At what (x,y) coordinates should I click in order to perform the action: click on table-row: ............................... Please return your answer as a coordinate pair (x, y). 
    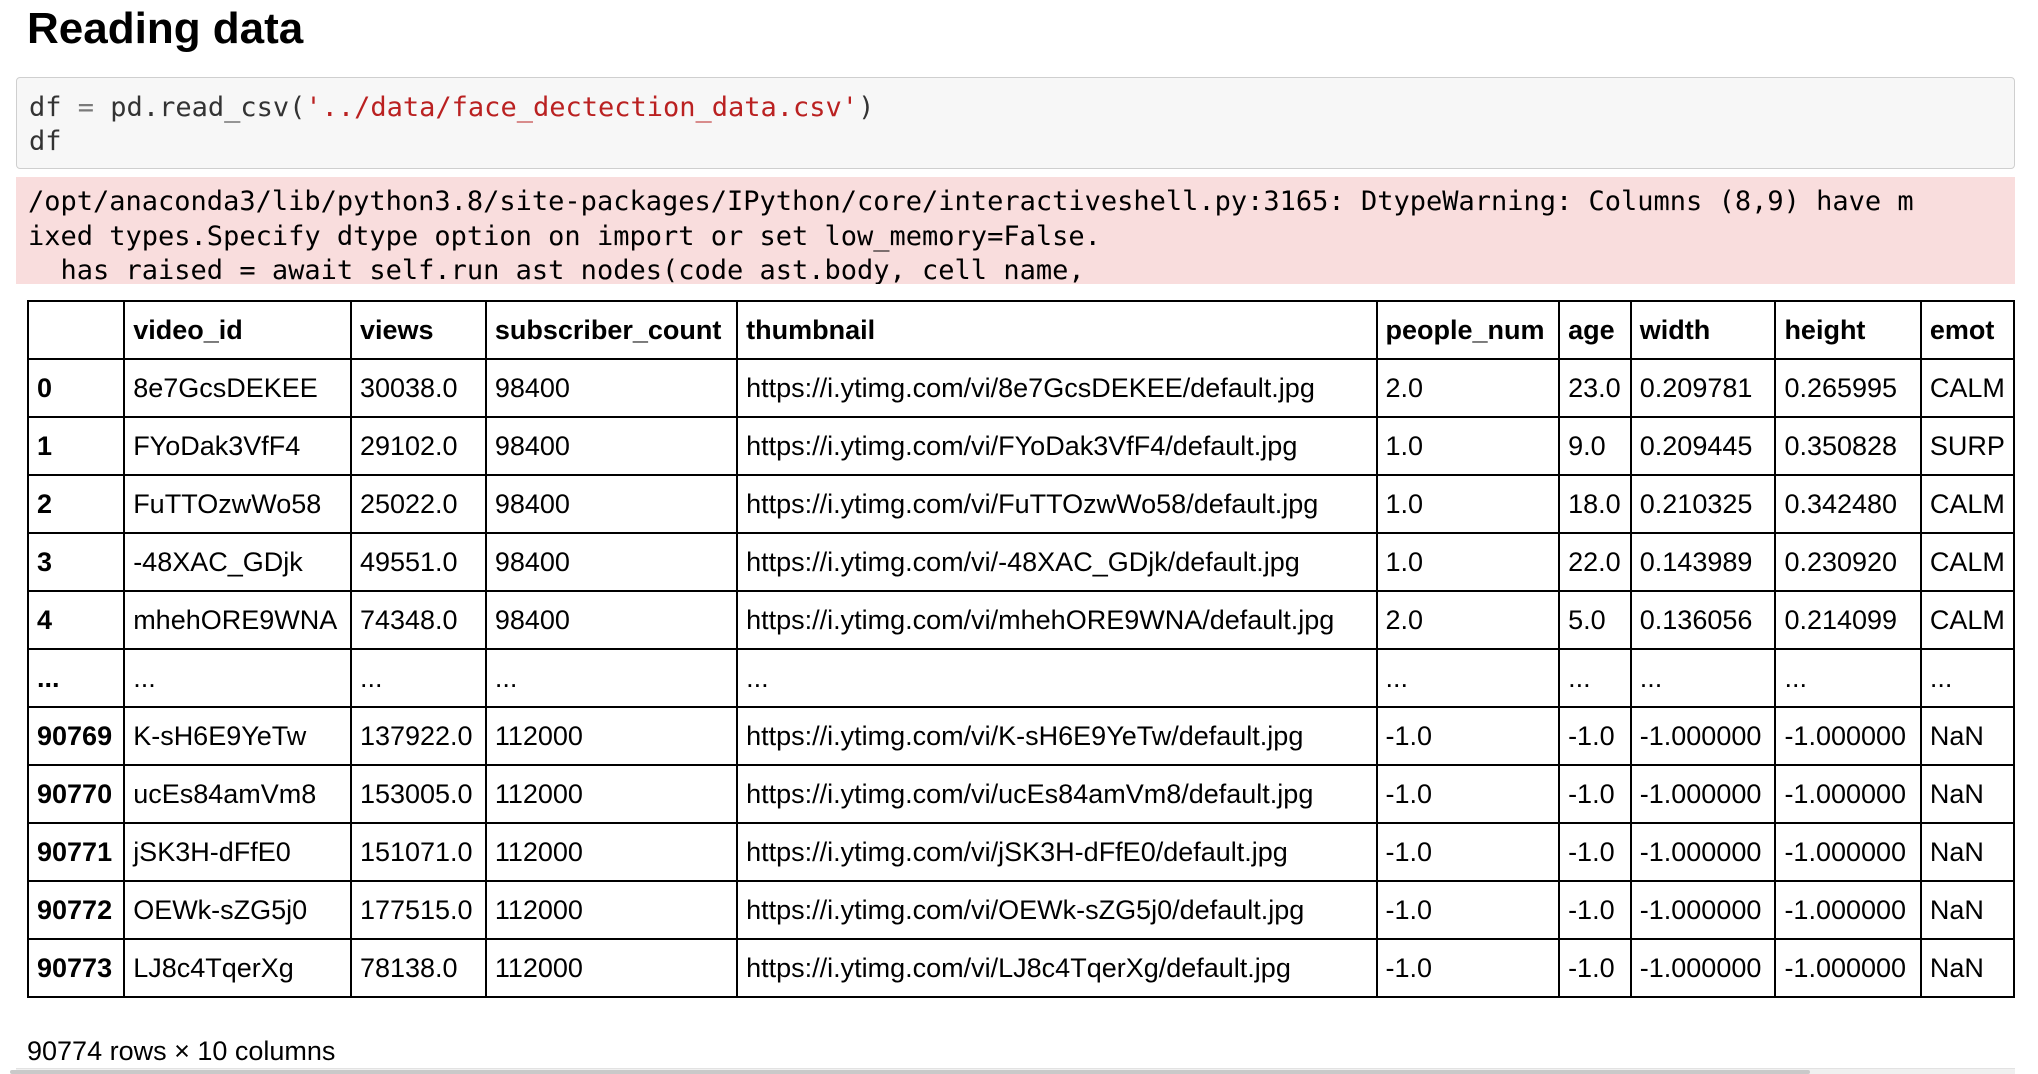
    Looking at the image, I should click on (1021, 678).